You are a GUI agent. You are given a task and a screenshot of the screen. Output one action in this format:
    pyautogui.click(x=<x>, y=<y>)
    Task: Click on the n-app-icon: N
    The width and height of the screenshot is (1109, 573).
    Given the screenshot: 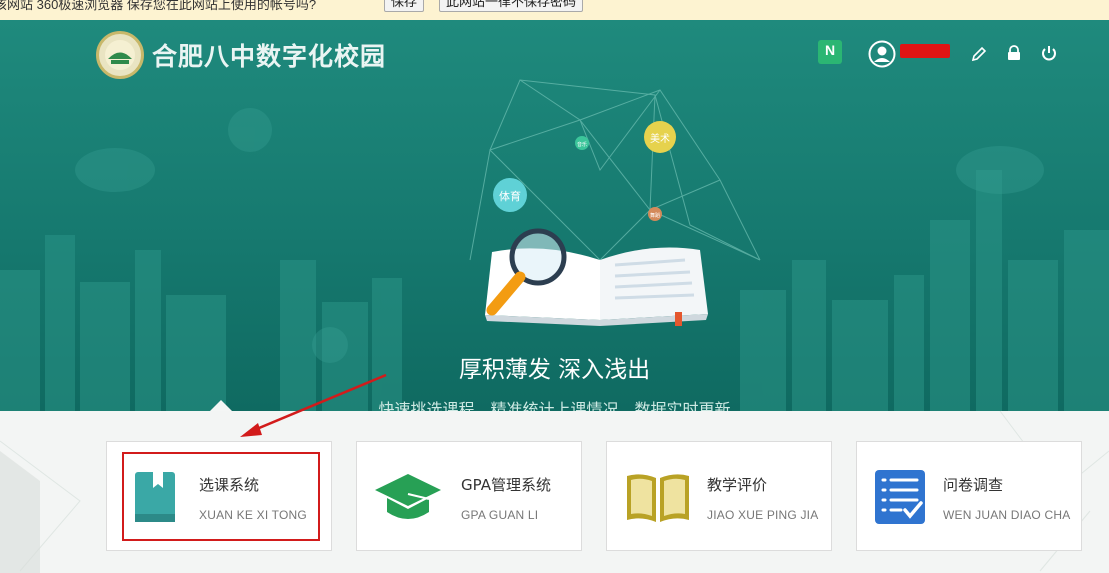 What is the action you would take?
    pyautogui.click(x=830, y=52)
    